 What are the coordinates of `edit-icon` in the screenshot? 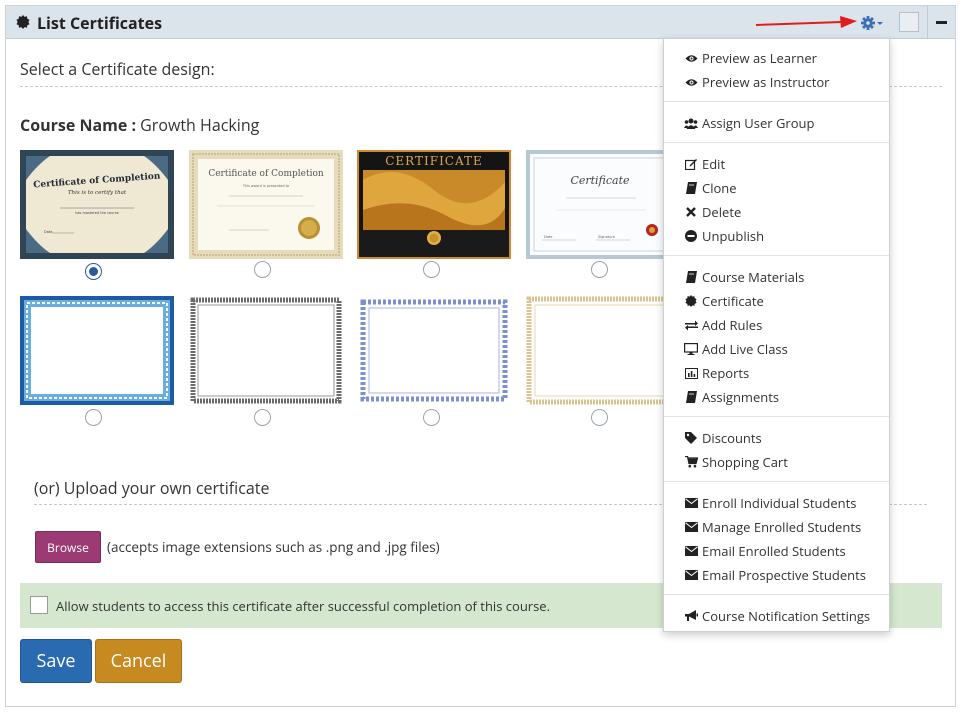 It's located at (691, 164).